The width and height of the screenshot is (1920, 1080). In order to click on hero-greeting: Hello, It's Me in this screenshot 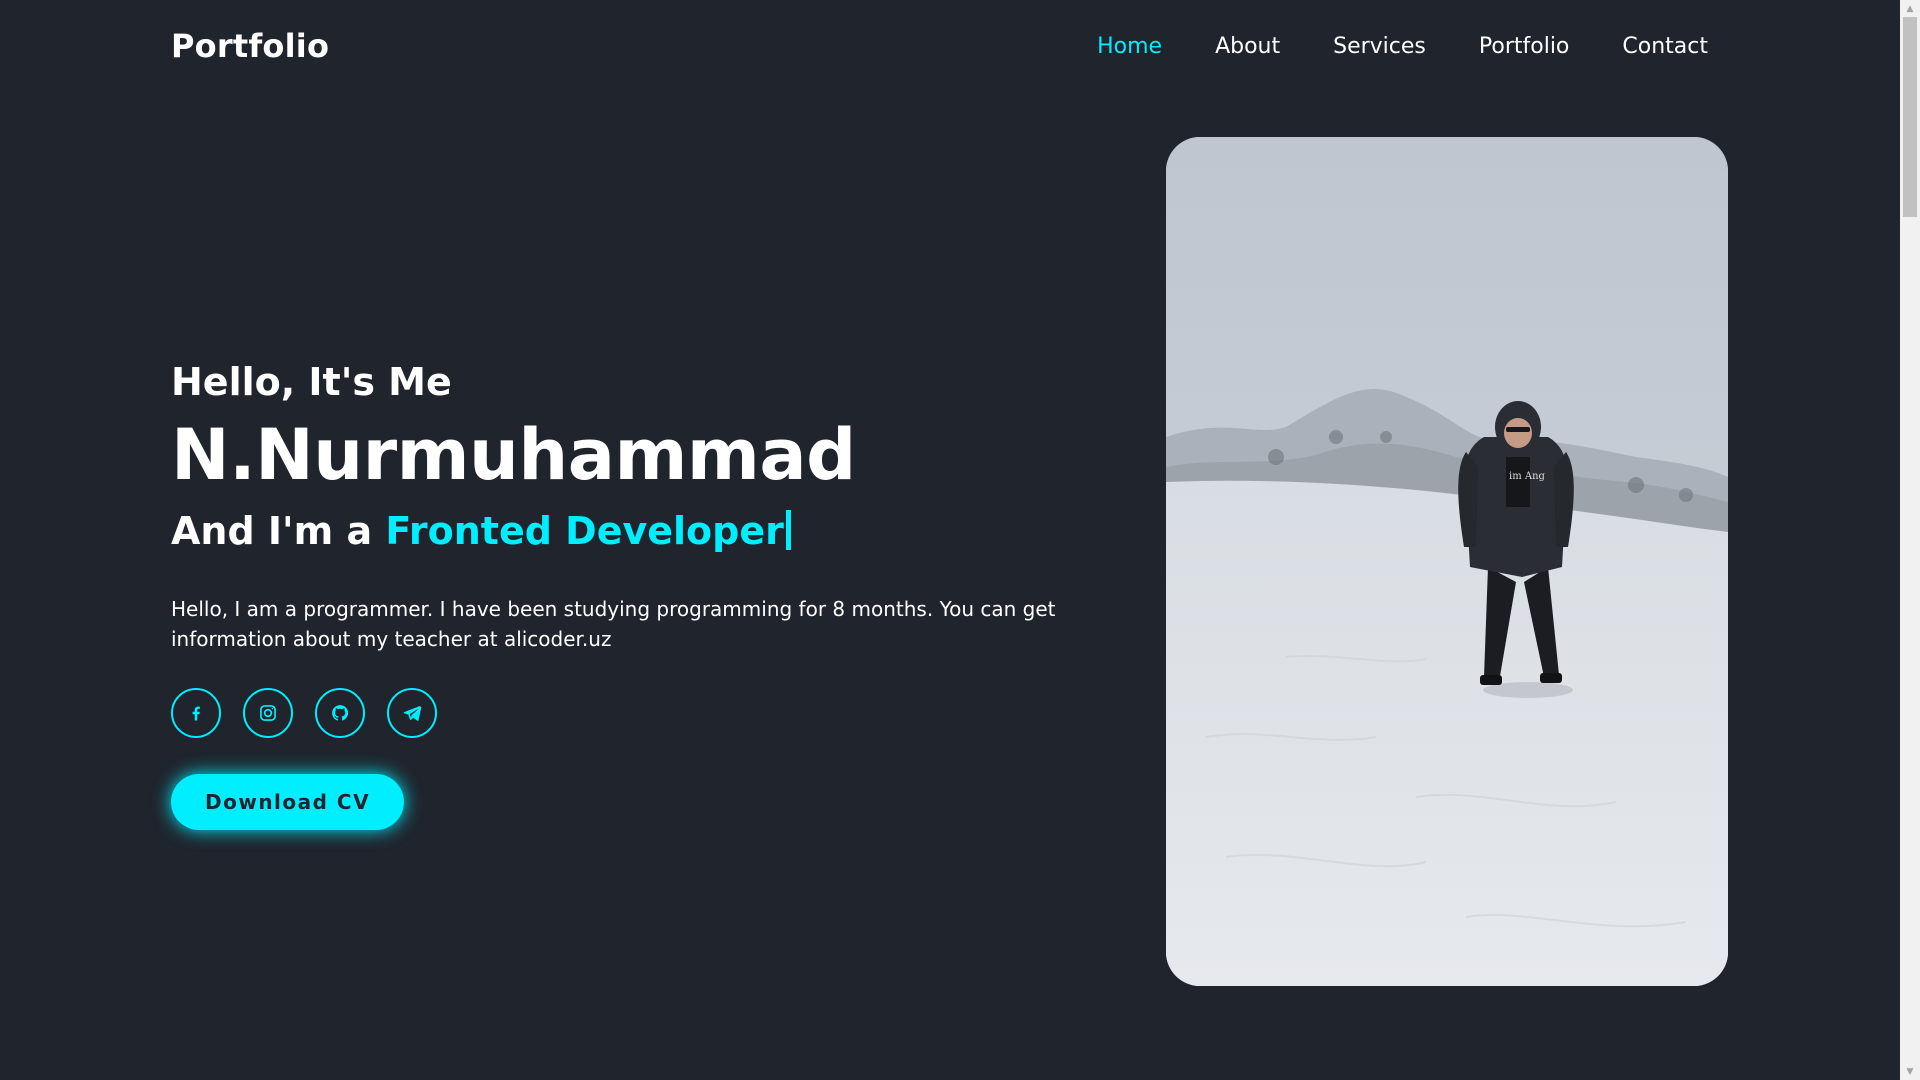, I will do `click(311, 382)`.